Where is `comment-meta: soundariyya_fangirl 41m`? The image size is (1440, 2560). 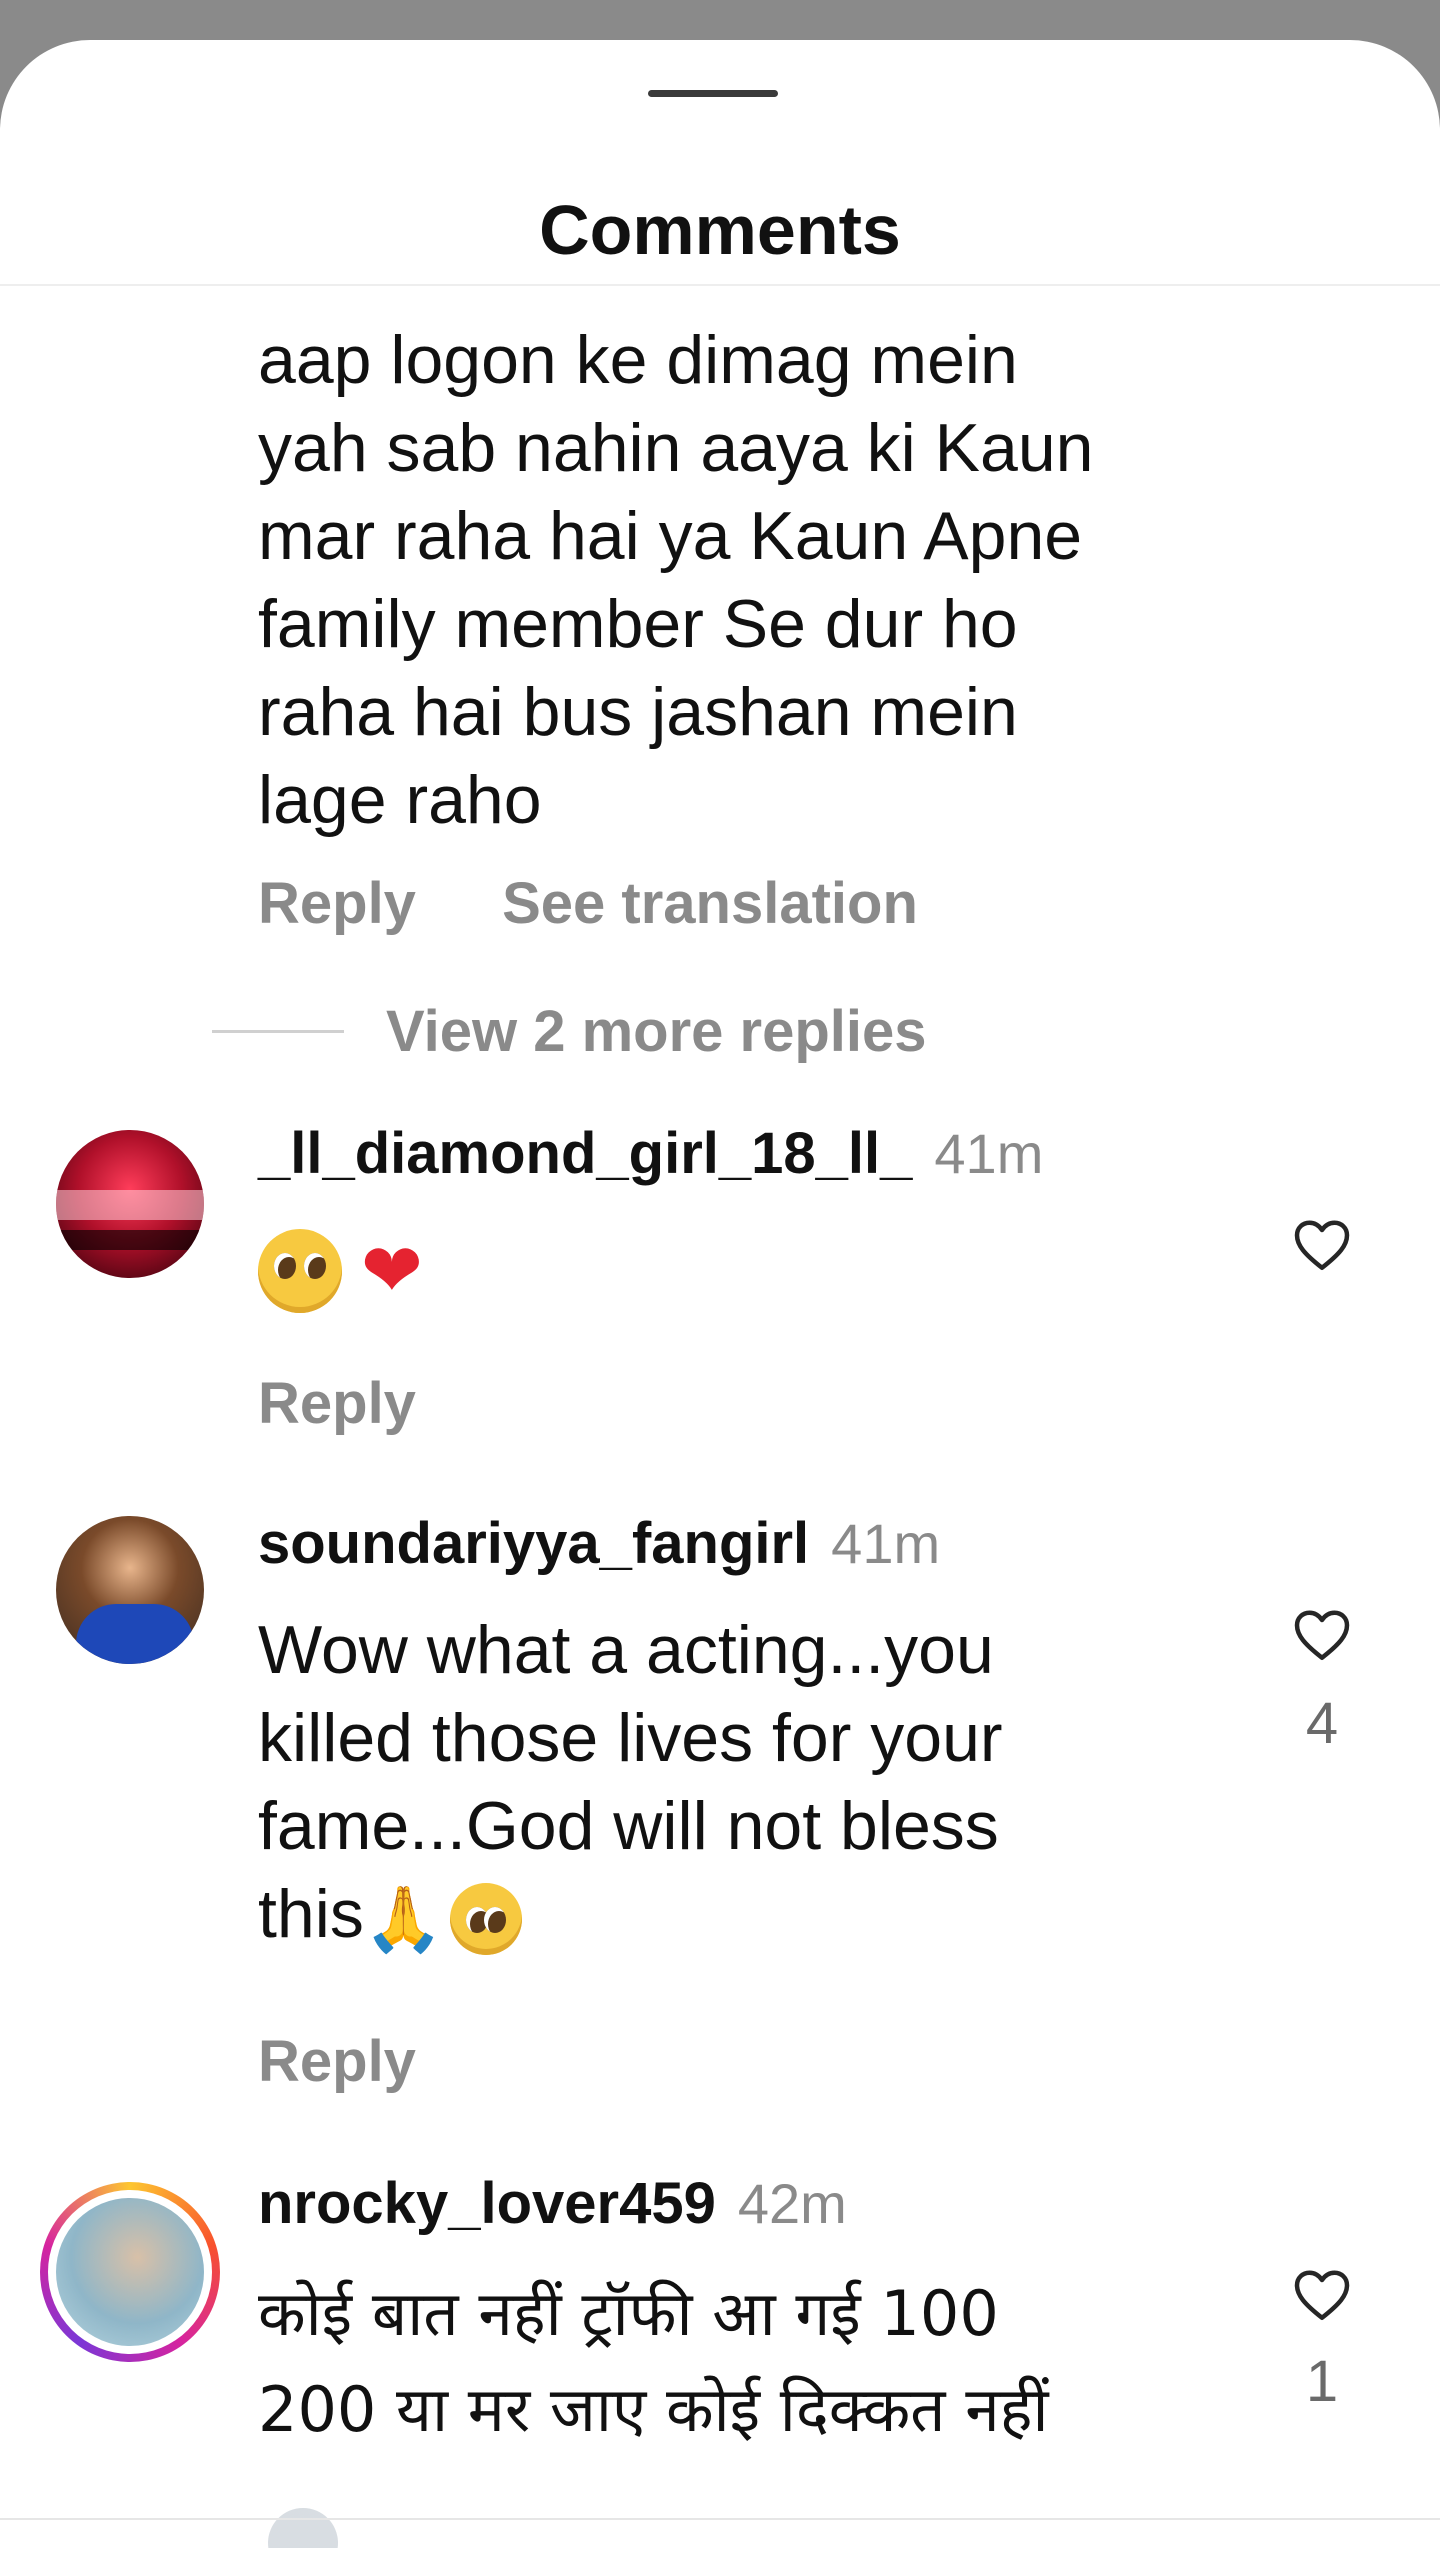 comment-meta: soundariyya_fangirl 41m is located at coordinates (599, 1543).